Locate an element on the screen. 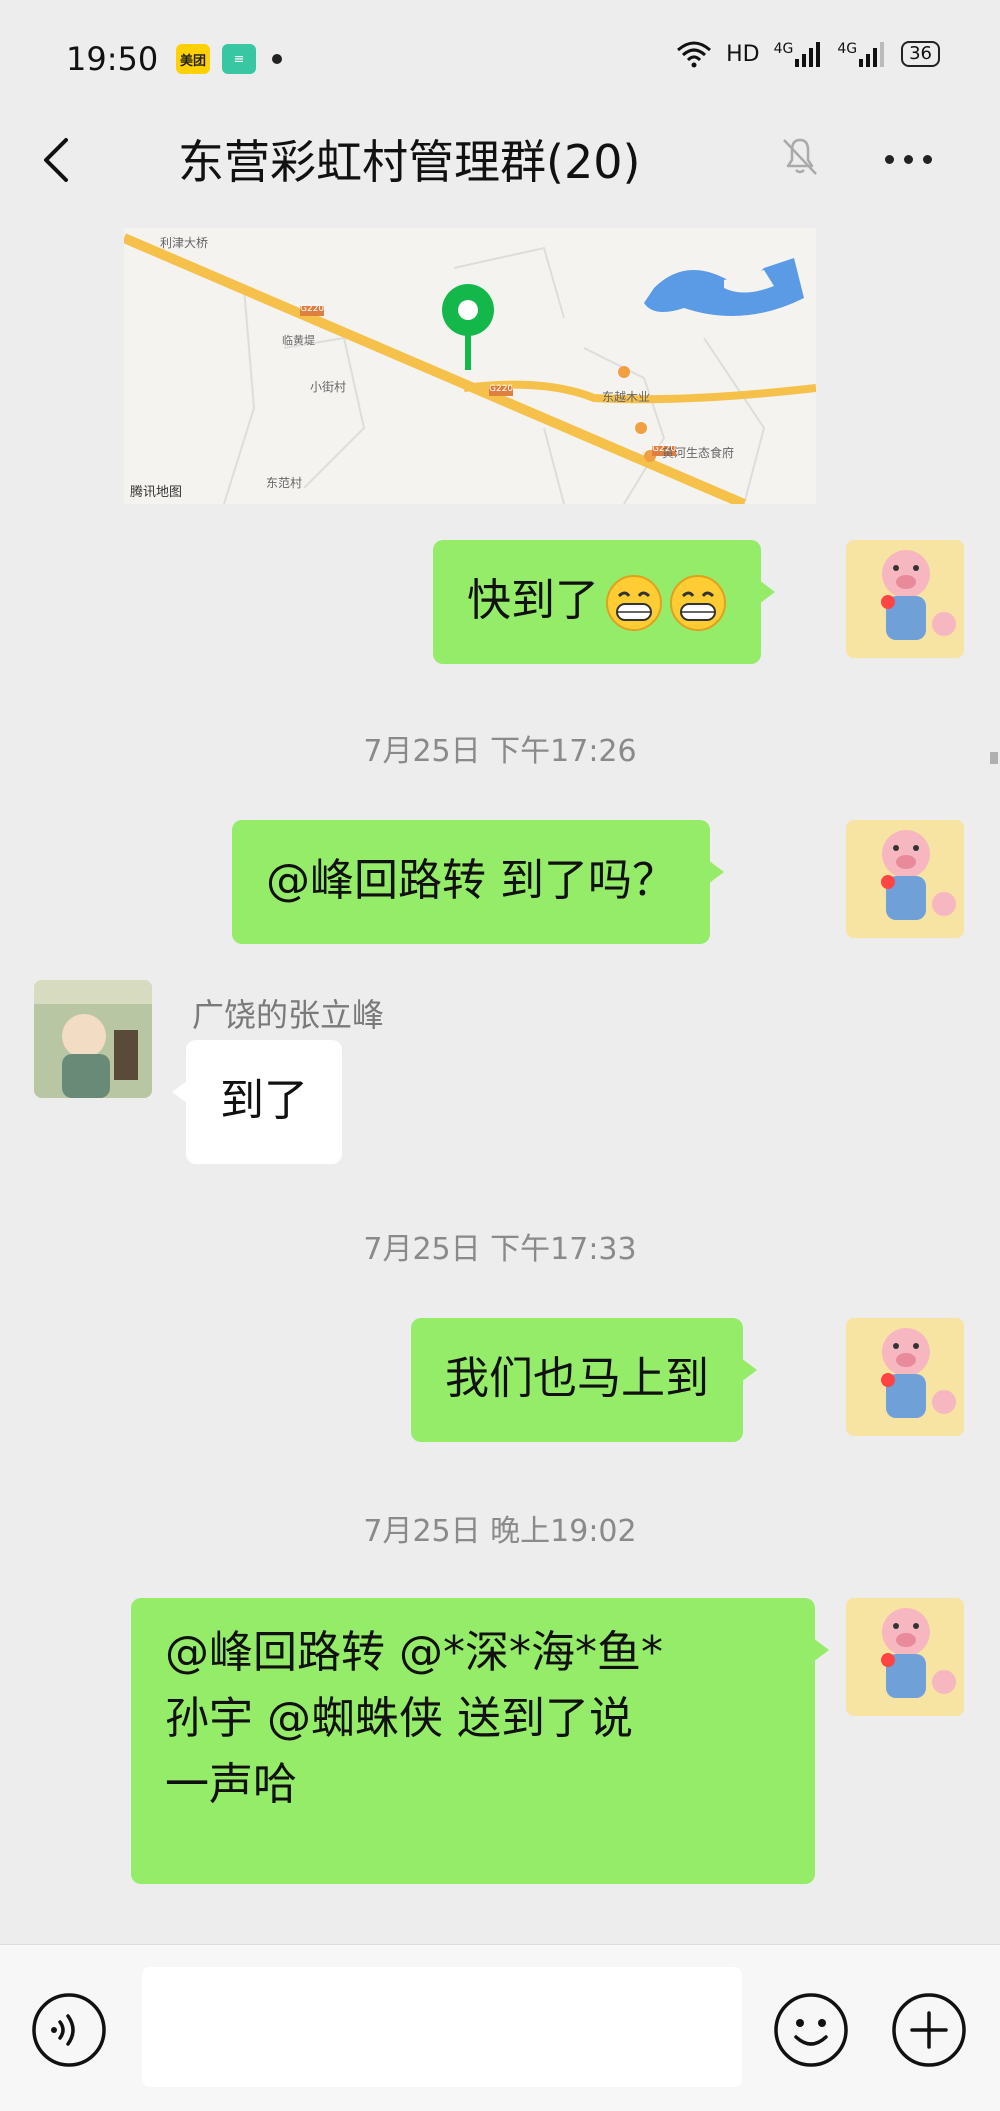 The height and width of the screenshot is (2111, 1000). message-timestamp: 7月25日 下午17:33 is located at coordinates (500, 1249).